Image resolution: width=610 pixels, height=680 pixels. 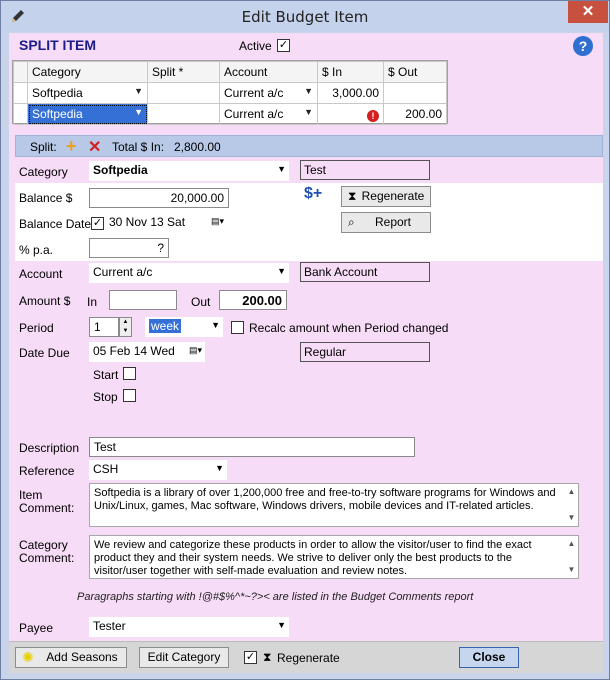 What do you see at coordinates (189, 627) in the screenshot?
I see `payee-select: Tester ▼` at bounding box center [189, 627].